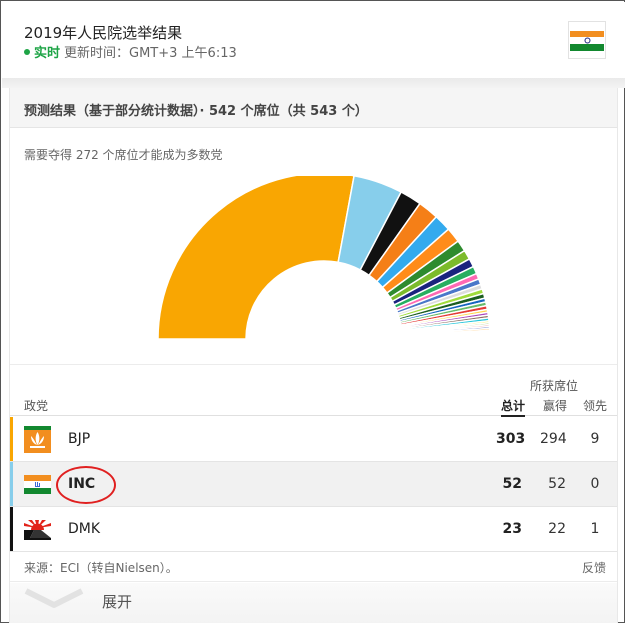  I want to click on seats-total: 303, so click(511, 439).